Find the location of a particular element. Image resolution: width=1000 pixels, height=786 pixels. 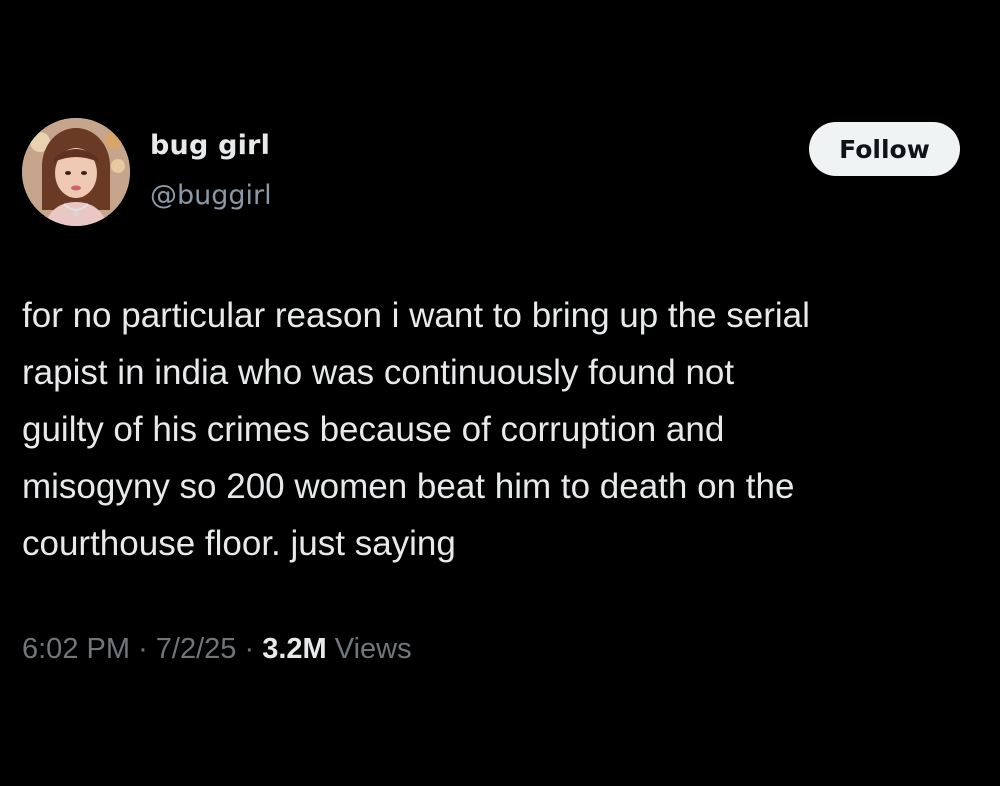

author-display-name: bug girl is located at coordinates (210, 145).